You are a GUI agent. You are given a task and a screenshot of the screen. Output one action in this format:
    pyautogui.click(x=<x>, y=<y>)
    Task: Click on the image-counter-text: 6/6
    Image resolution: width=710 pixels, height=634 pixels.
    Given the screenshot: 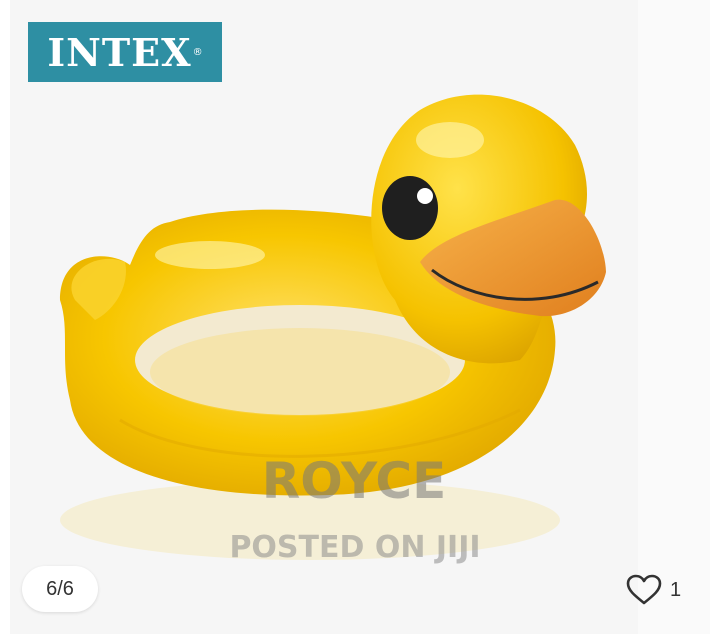 What is the action you would take?
    pyautogui.click(x=60, y=588)
    